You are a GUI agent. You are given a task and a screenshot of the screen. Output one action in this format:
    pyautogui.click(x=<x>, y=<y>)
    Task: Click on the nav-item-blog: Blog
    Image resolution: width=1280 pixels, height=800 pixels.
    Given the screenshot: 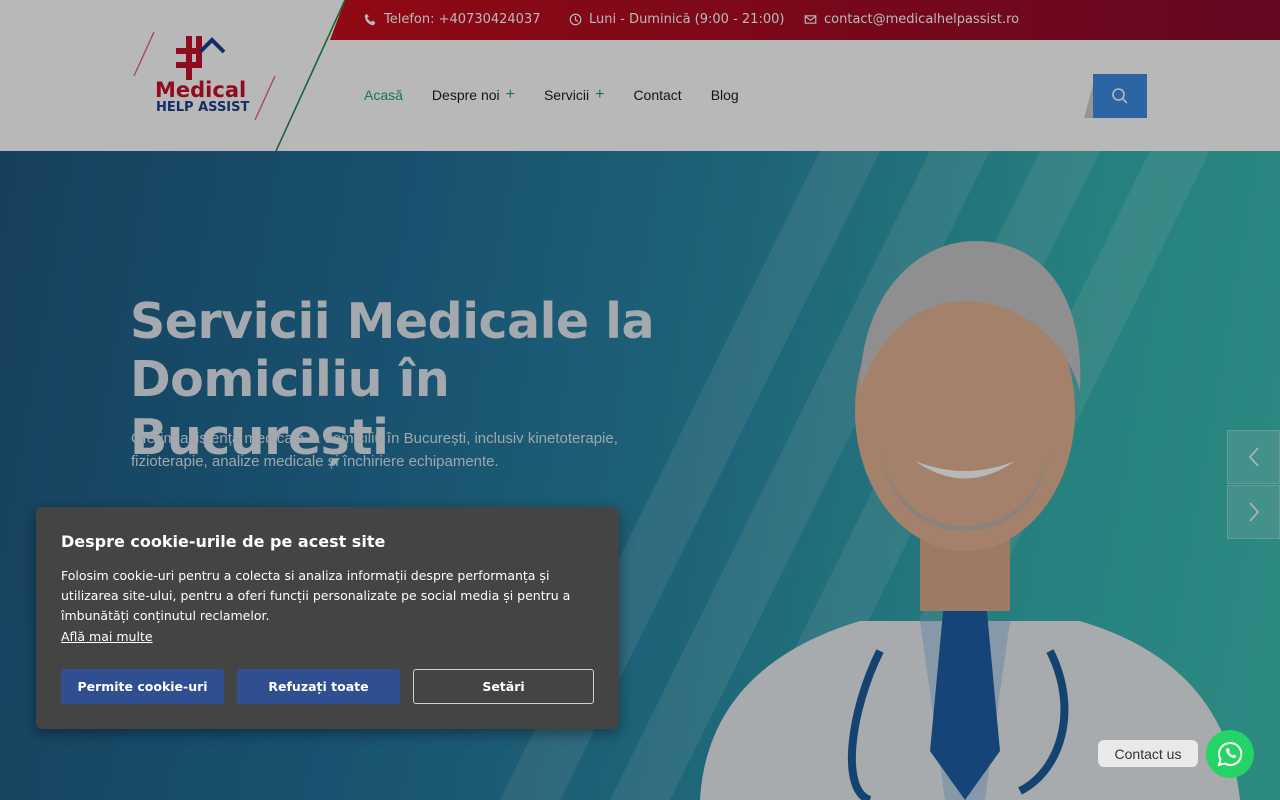 What is the action you would take?
    pyautogui.click(x=725, y=95)
    